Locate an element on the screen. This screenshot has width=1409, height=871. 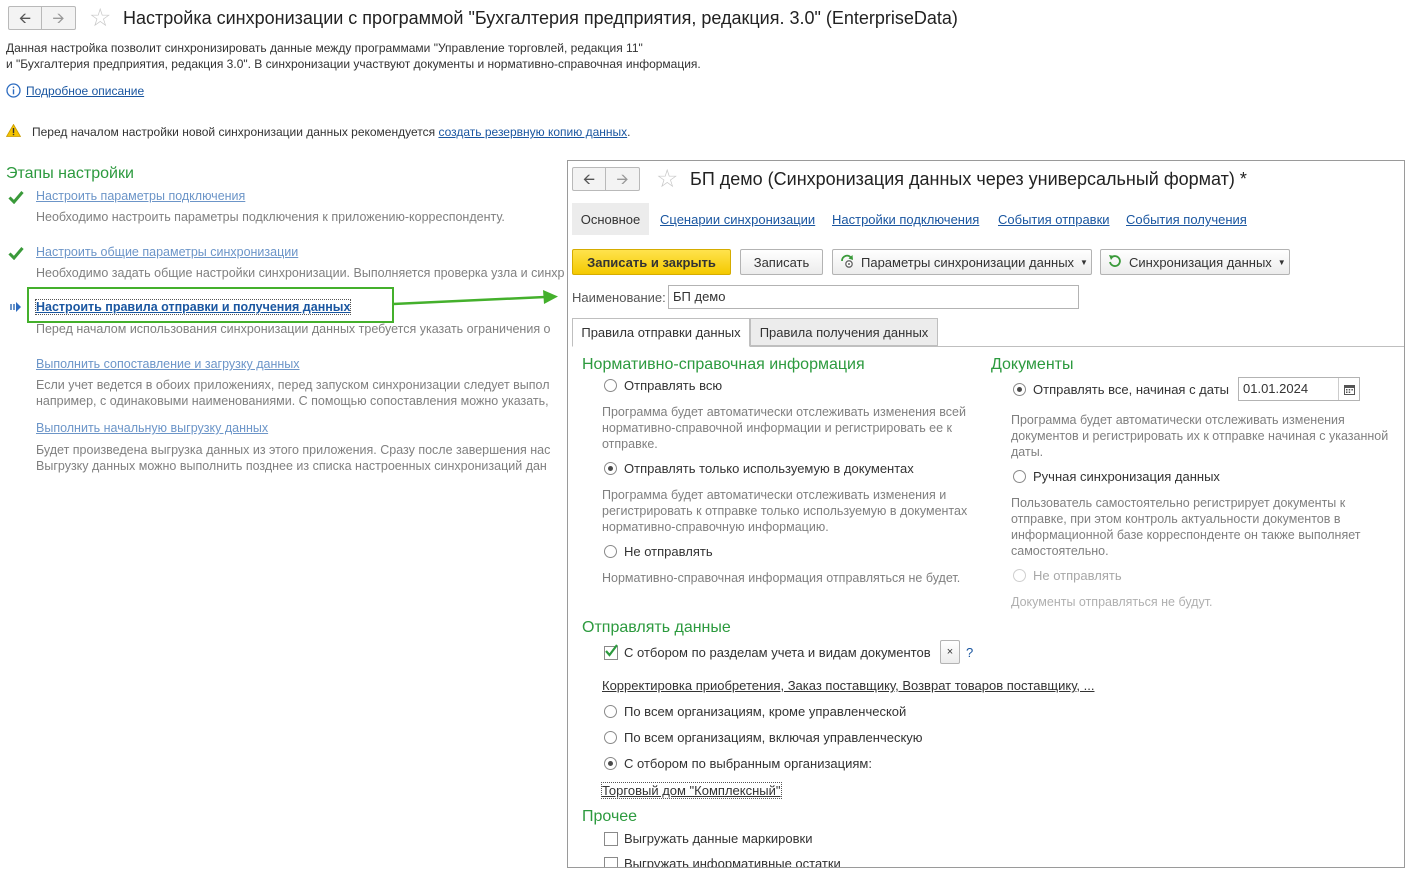
sync-params-button: Параметры синхронизации данных ▼ is located at coordinates (962, 262).